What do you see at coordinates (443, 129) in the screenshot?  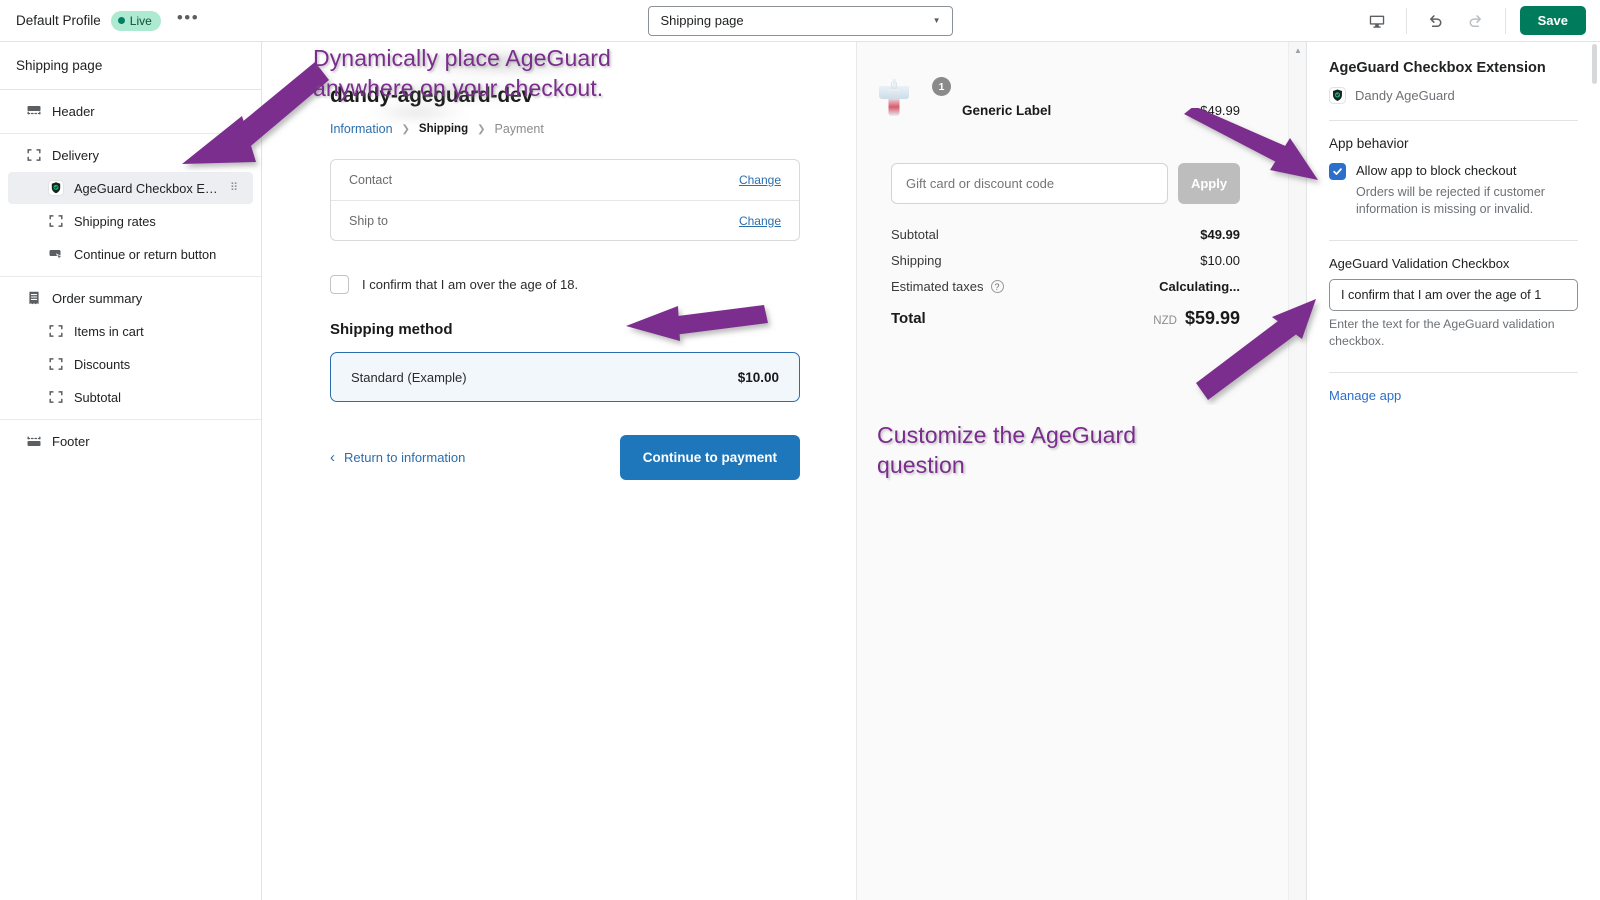 I see `breadcrumb-shipping: Shipping` at bounding box center [443, 129].